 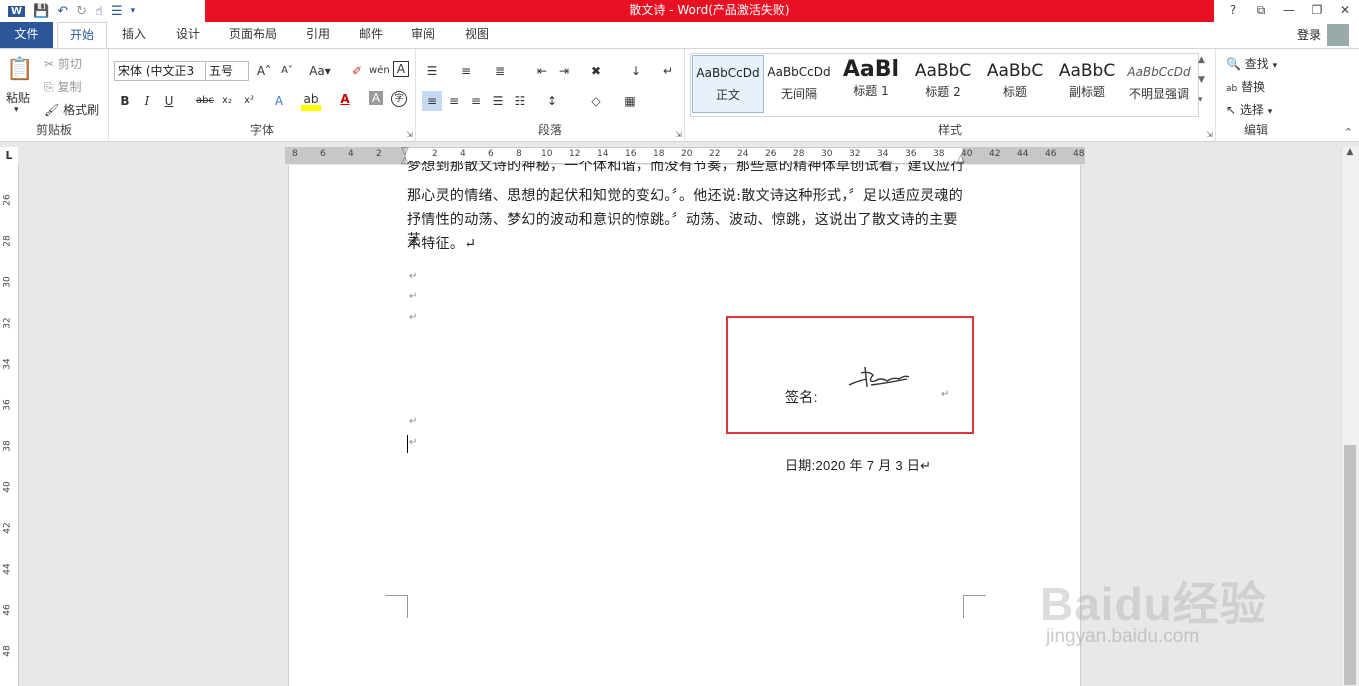 I want to click on paragraph-dialog-launcher-icon: ⇲, so click(x=678, y=134).